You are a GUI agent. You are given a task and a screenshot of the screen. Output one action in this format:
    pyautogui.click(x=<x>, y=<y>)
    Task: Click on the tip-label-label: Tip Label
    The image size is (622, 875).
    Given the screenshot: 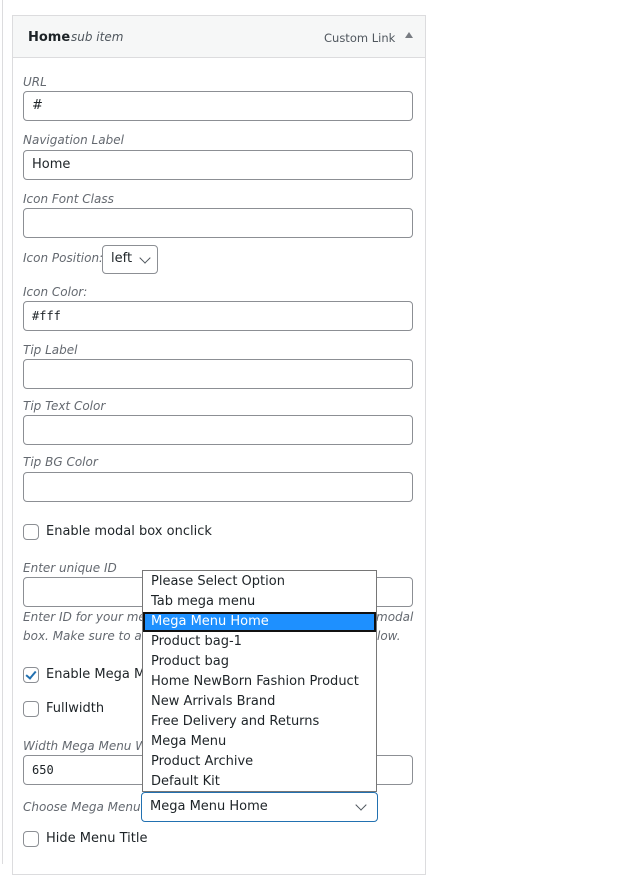 What is the action you would take?
    pyautogui.click(x=50, y=350)
    